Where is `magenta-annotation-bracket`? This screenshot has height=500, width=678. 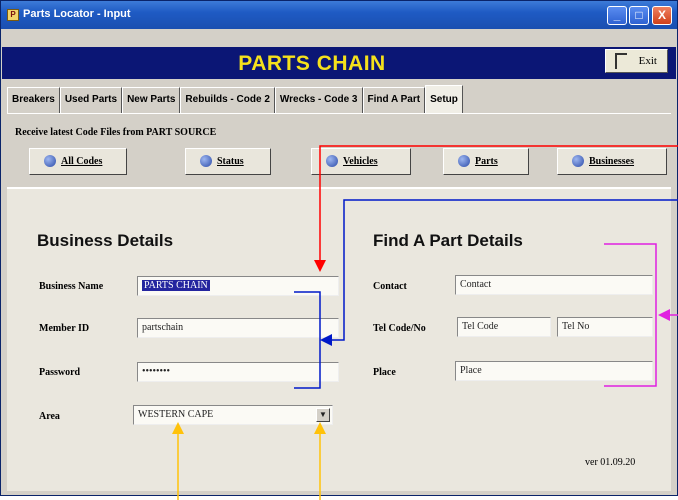
magenta-annotation-bracket is located at coordinates (630, 315).